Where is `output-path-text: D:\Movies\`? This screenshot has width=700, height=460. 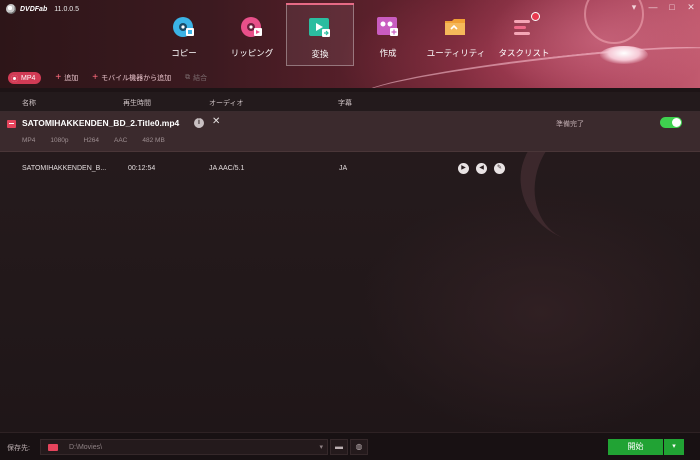 output-path-text: D:\Movies\ is located at coordinates (86, 447).